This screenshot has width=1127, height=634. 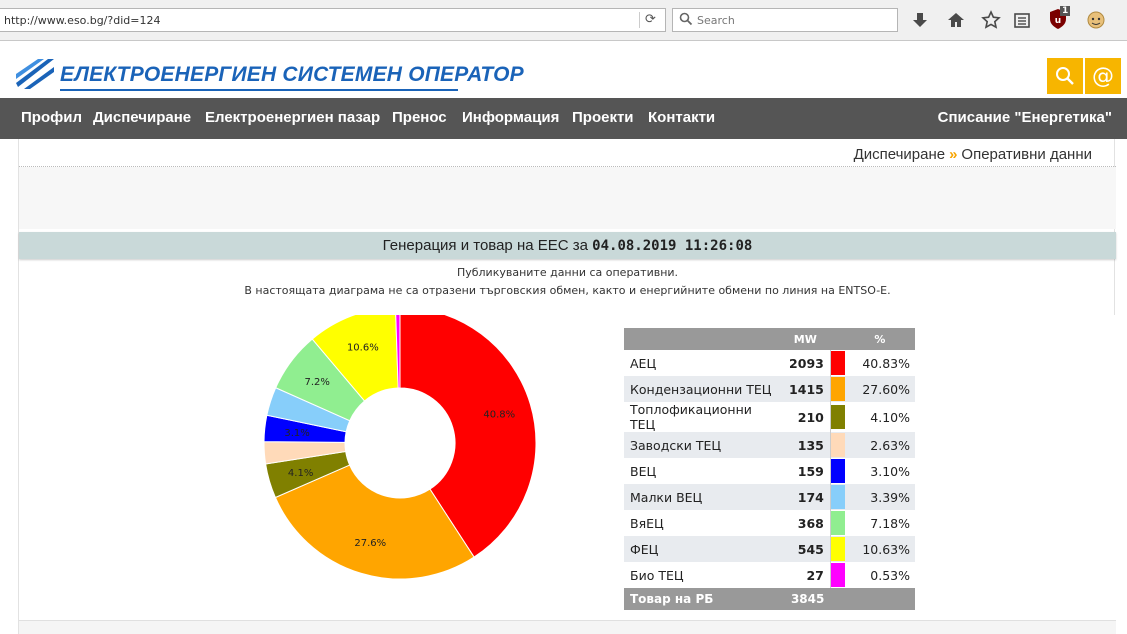 What do you see at coordinates (879, 389) in the screenshot?
I see `row-percent: 27.60%` at bounding box center [879, 389].